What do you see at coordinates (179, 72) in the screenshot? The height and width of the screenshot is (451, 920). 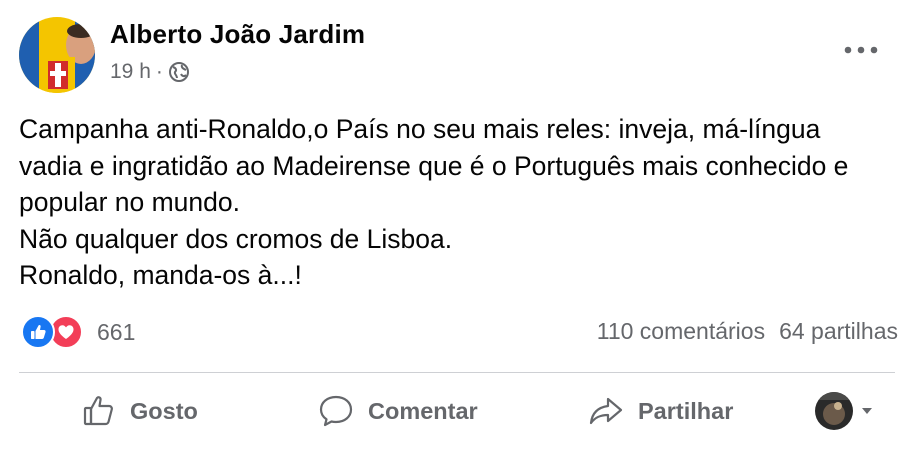 I see `globe-icon` at bounding box center [179, 72].